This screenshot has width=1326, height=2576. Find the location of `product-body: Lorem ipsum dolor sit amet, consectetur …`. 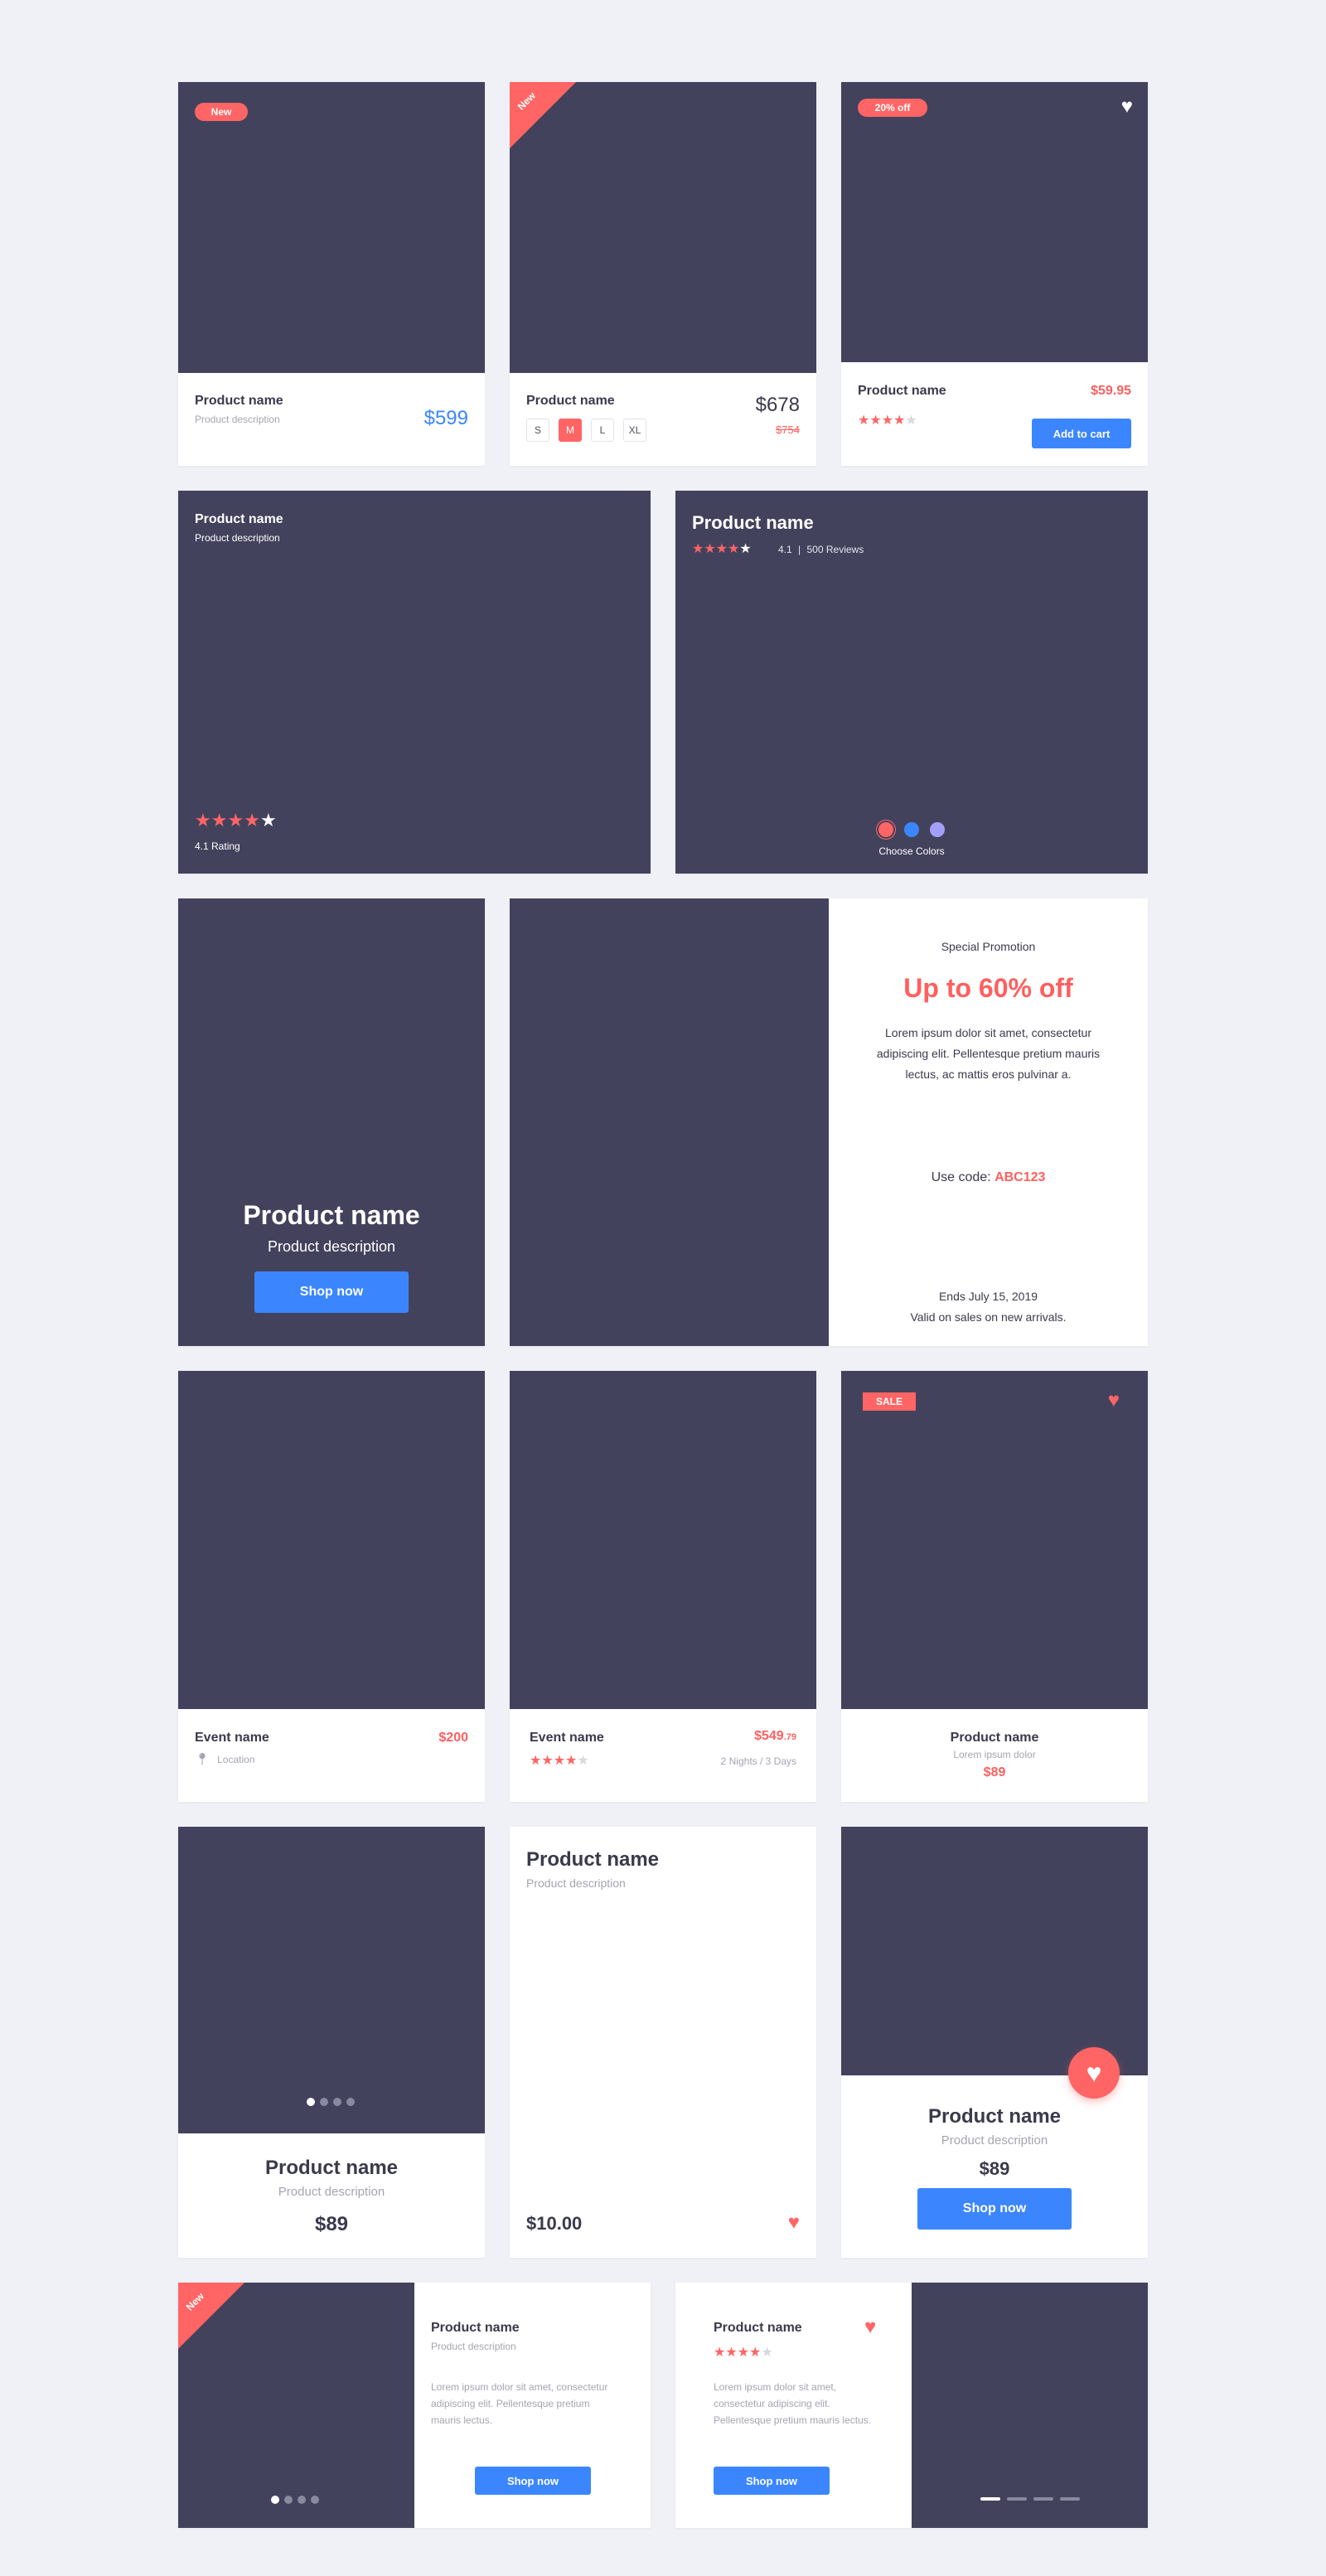

product-body: Lorem ipsum dolor sit amet, consectetur … is located at coordinates (793, 2403).